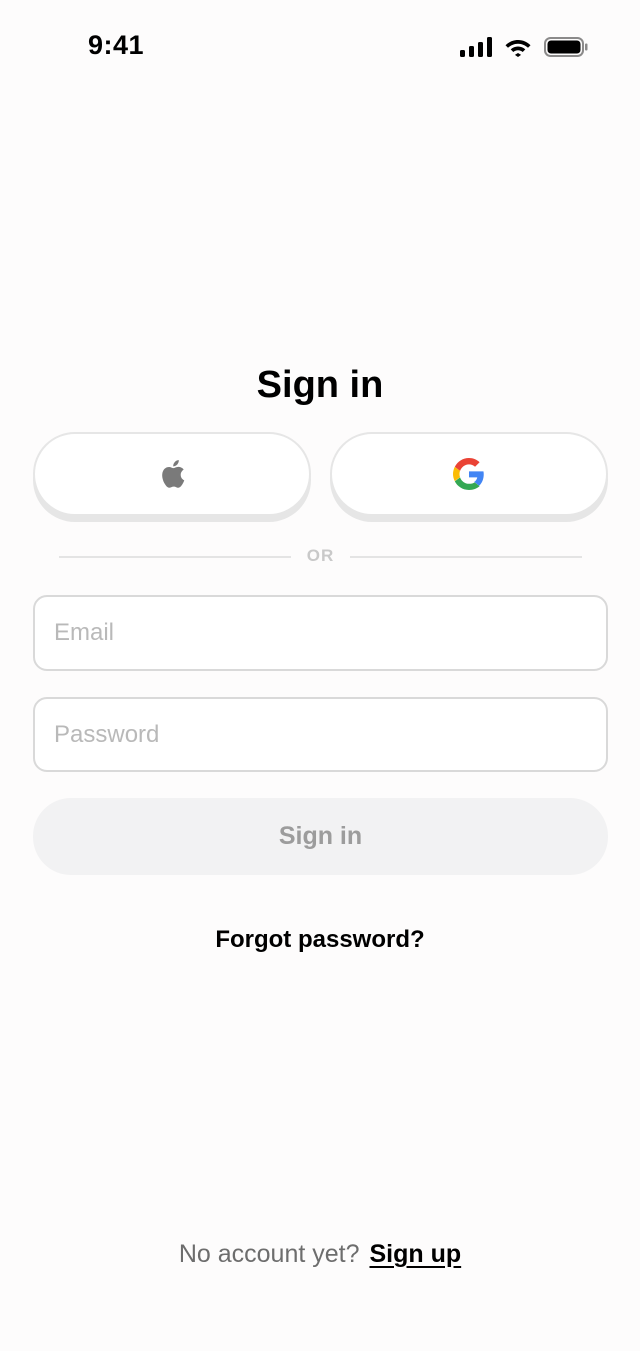 This screenshot has height=1351, width=640. I want to click on password-field-container, so click(320, 734).